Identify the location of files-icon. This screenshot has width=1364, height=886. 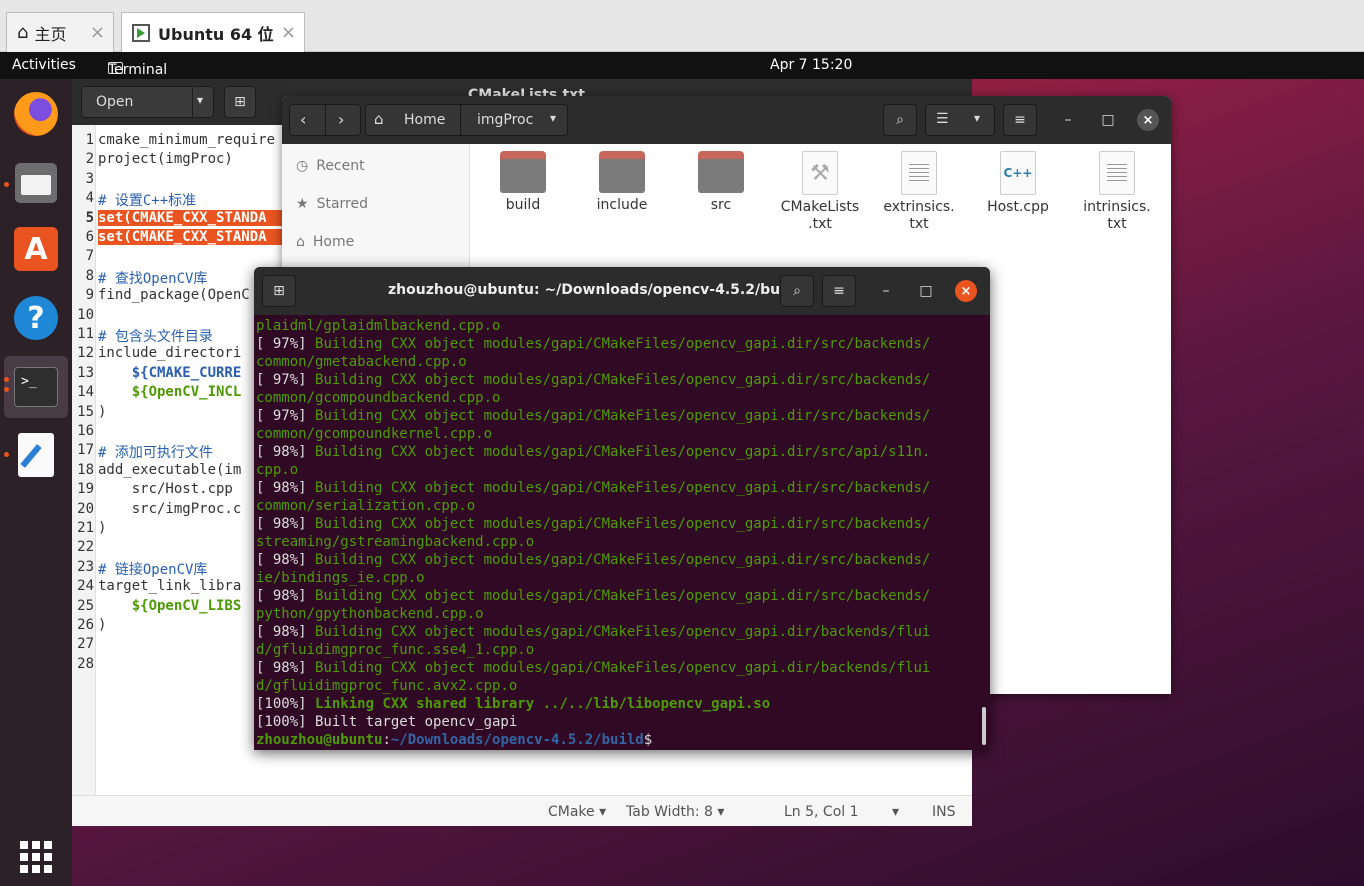
(36, 183).